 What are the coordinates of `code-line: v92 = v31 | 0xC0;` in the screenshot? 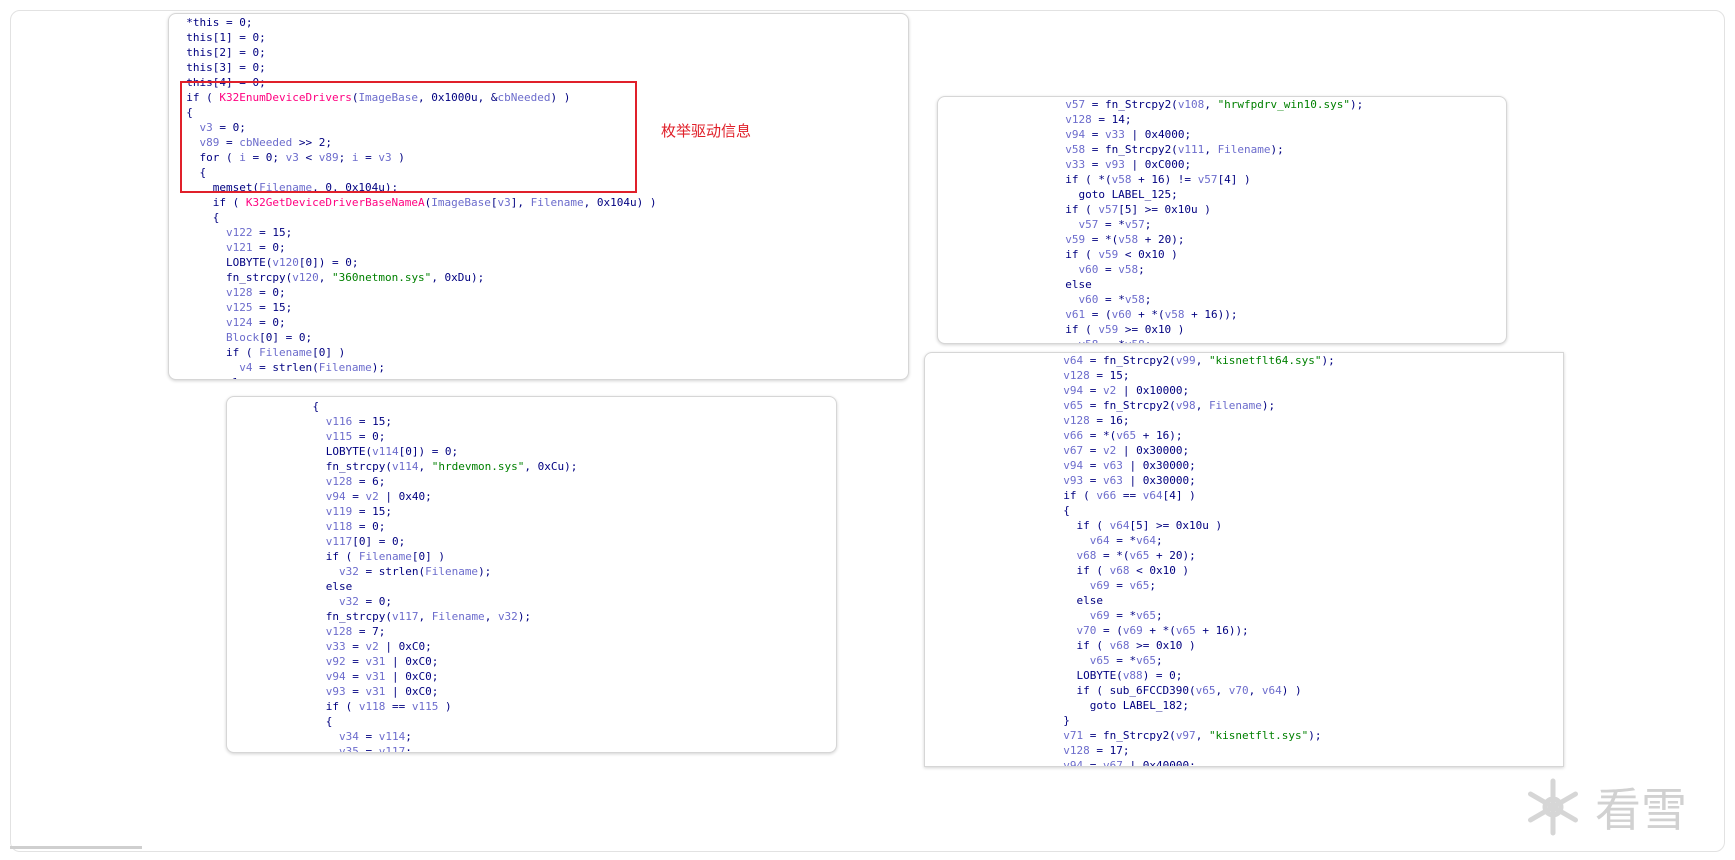 It's located at (382, 661).